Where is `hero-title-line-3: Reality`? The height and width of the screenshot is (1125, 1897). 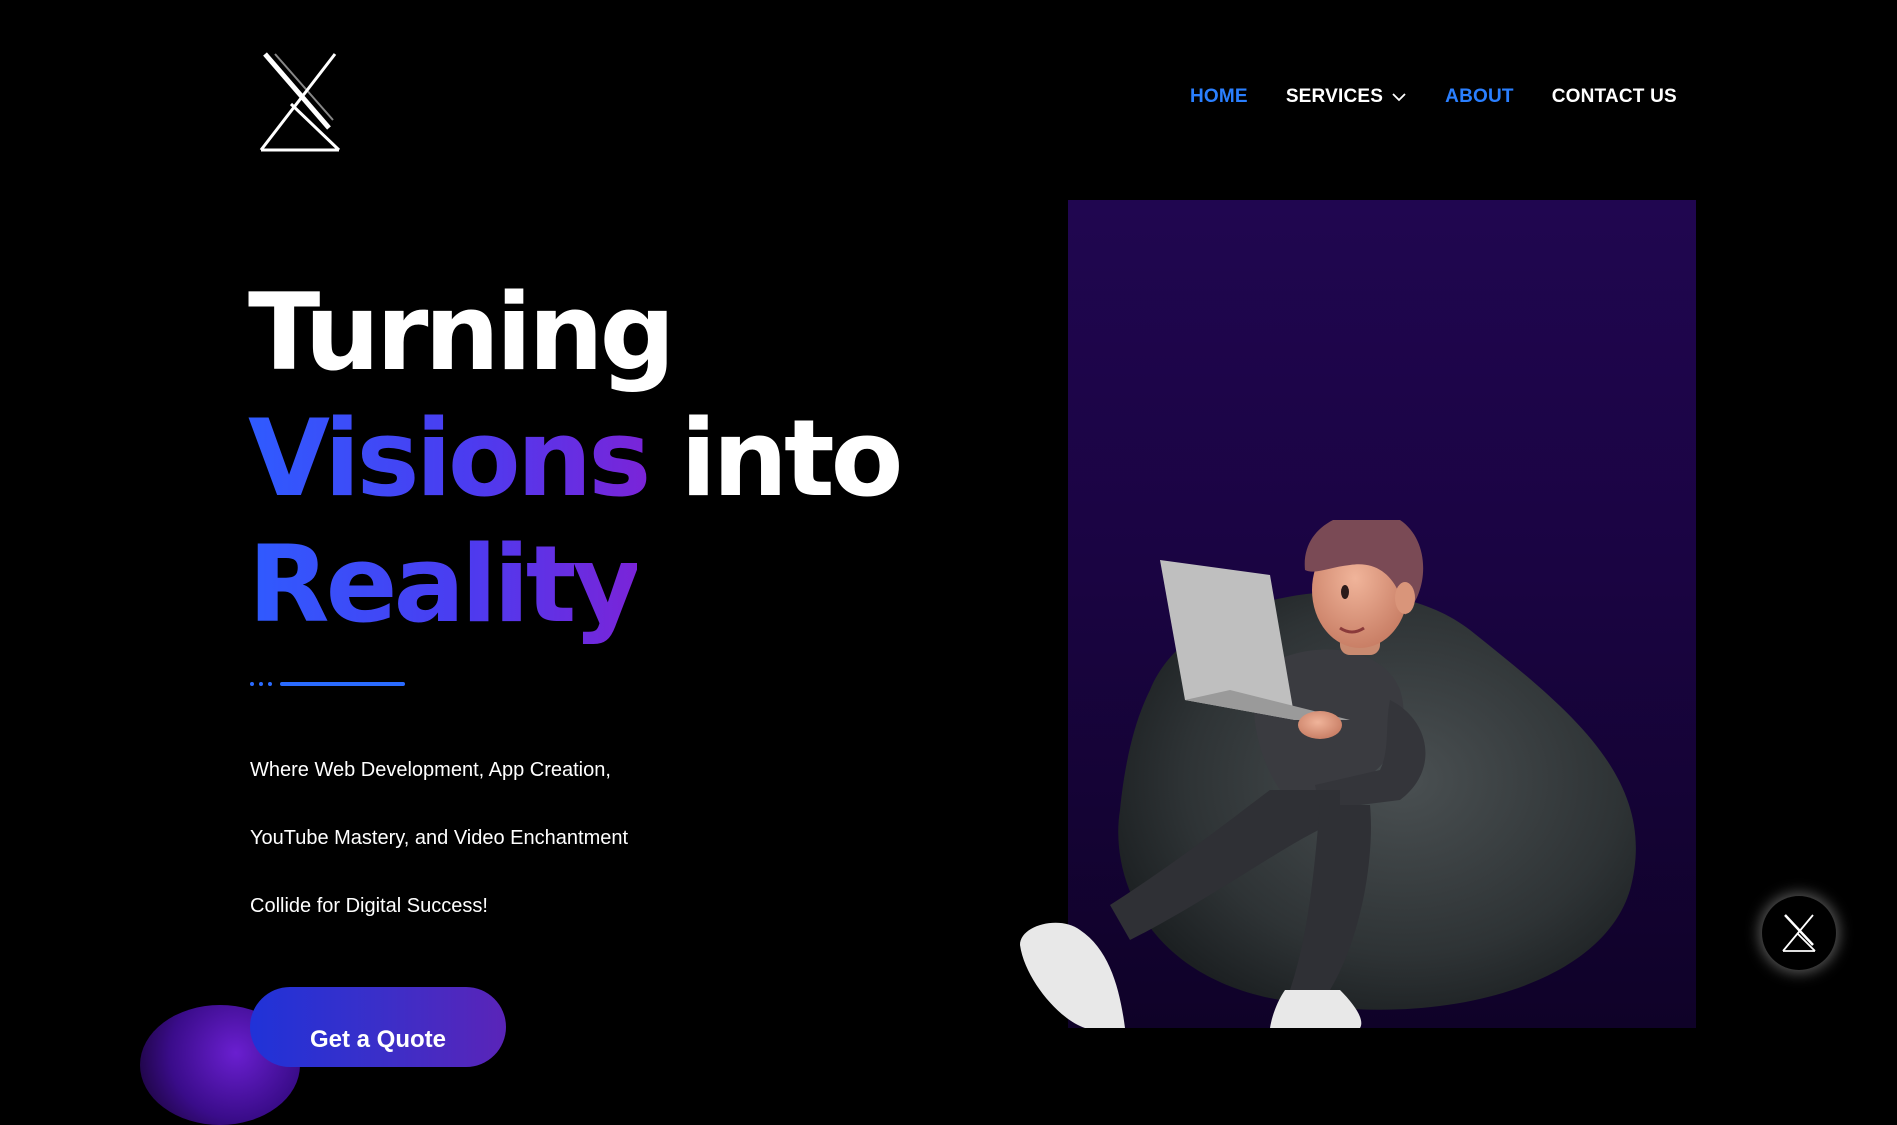 hero-title-line-3: Reality is located at coordinates (574, 585).